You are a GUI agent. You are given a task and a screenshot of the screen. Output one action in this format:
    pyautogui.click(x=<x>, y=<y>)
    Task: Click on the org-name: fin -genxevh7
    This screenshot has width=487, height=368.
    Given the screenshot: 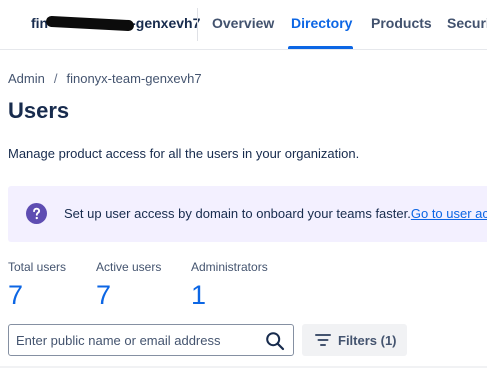 What is the action you would take?
    pyautogui.click(x=116, y=23)
    